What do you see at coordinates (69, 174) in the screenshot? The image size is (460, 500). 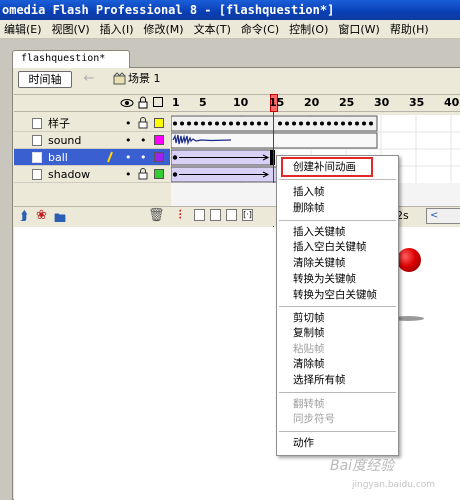 I see `layer-name: shadow` at bounding box center [69, 174].